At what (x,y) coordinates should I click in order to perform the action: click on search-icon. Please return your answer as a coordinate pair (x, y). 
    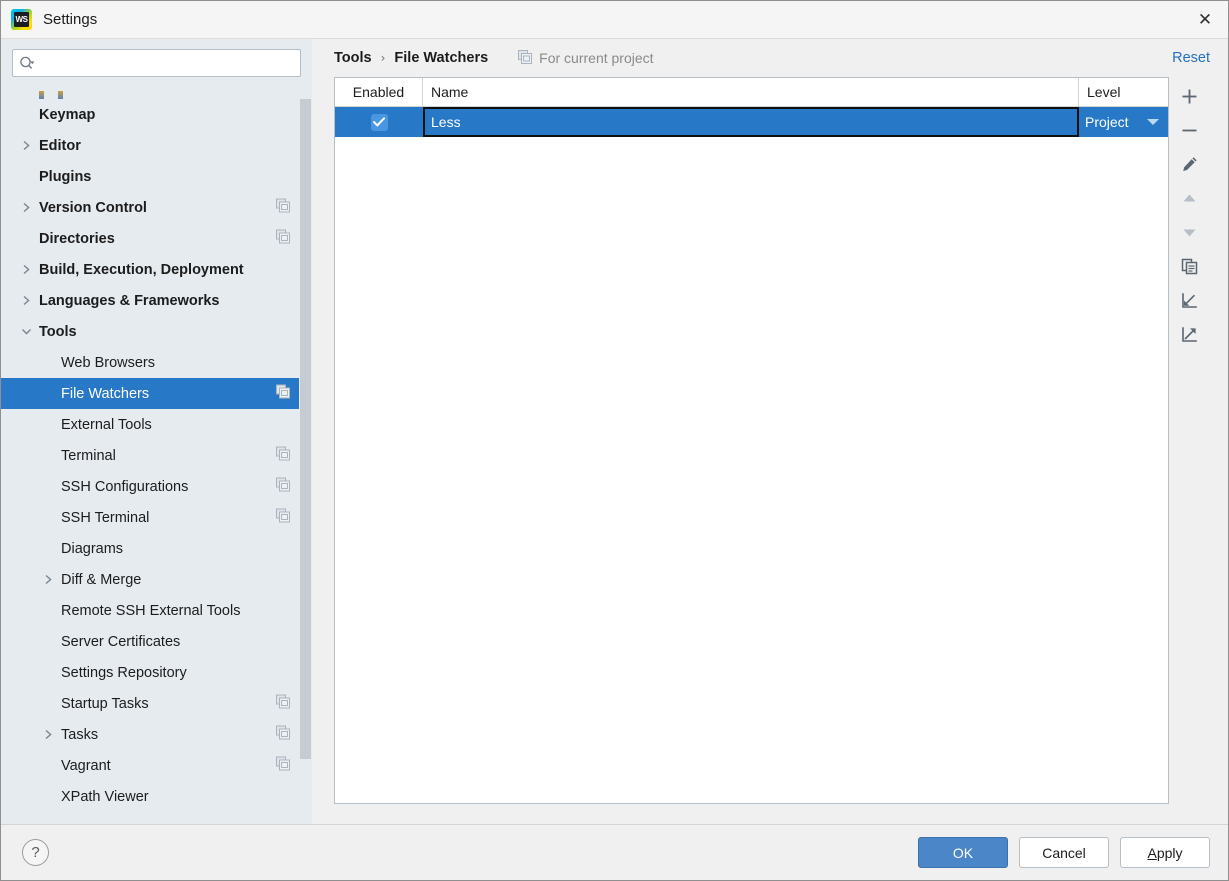
    Looking at the image, I should click on (27, 63).